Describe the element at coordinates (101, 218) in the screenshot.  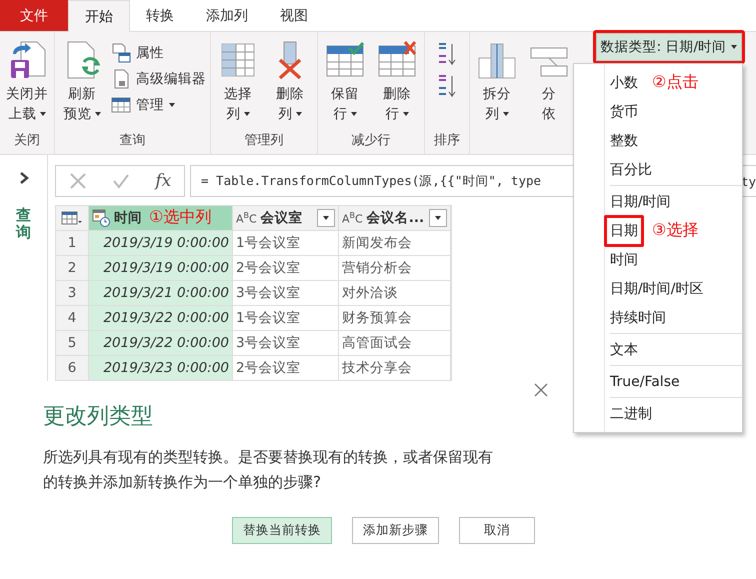
I see `calendar-clock-icon` at that location.